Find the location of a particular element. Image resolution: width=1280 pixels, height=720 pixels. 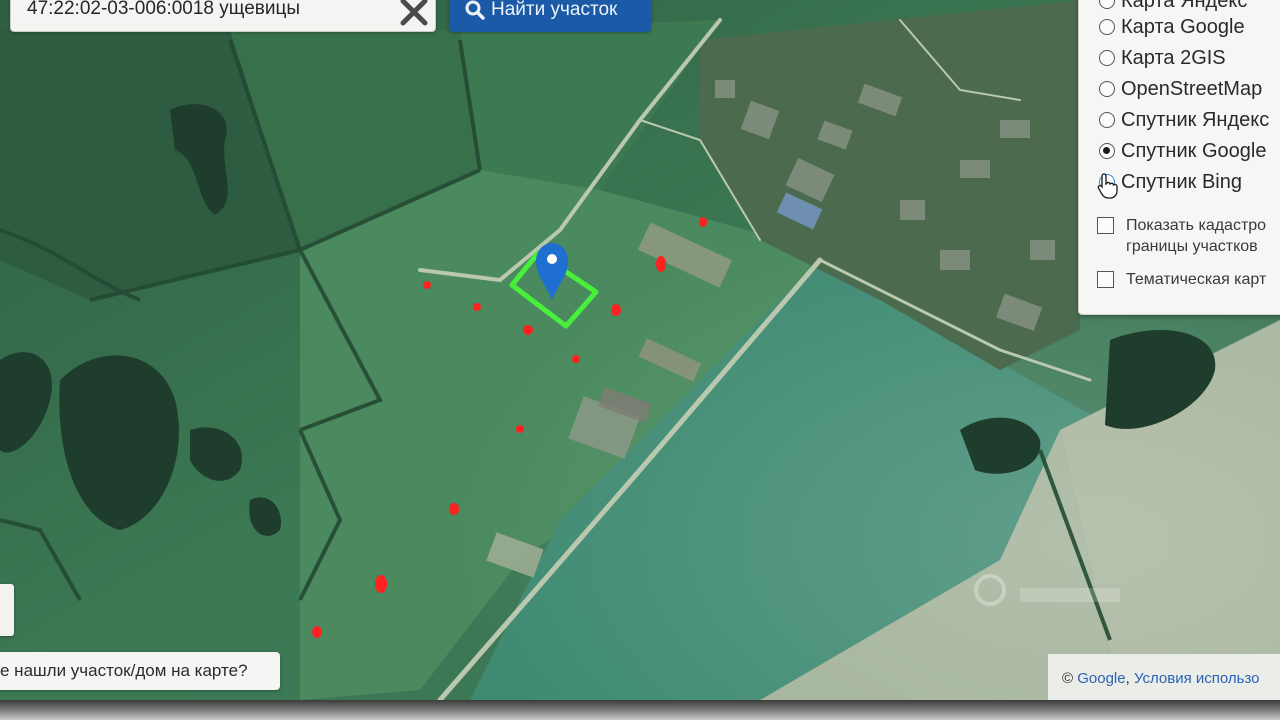

layer-label: Карта Яндекс is located at coordinates (1184, 6).